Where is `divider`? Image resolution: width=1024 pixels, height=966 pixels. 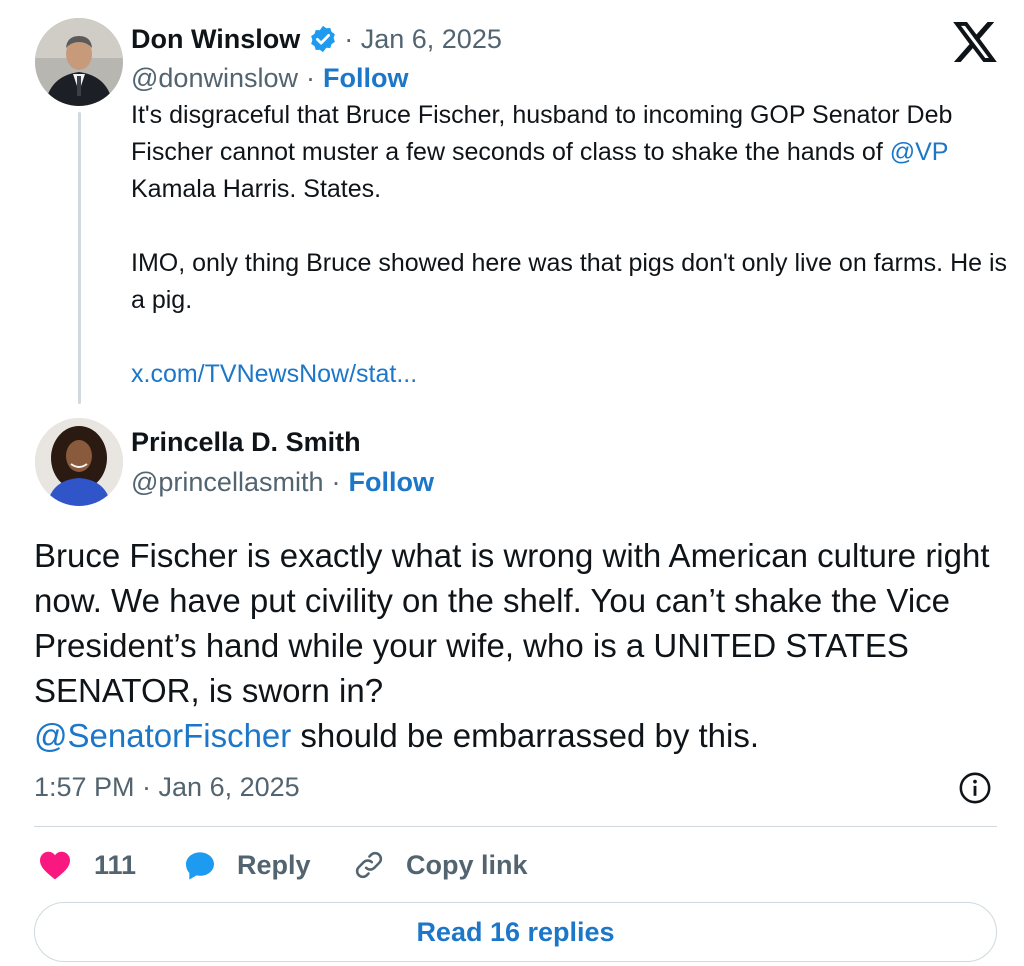
divider is located at coordinates (515, 826).